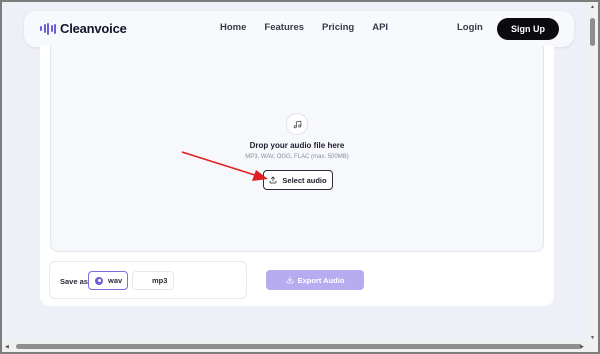 The height and width of the screenshot is (354, 600). Describe the element at coordinates (160, 280) in the screenshot. I see `format-label-mp3: mp3` at that location.